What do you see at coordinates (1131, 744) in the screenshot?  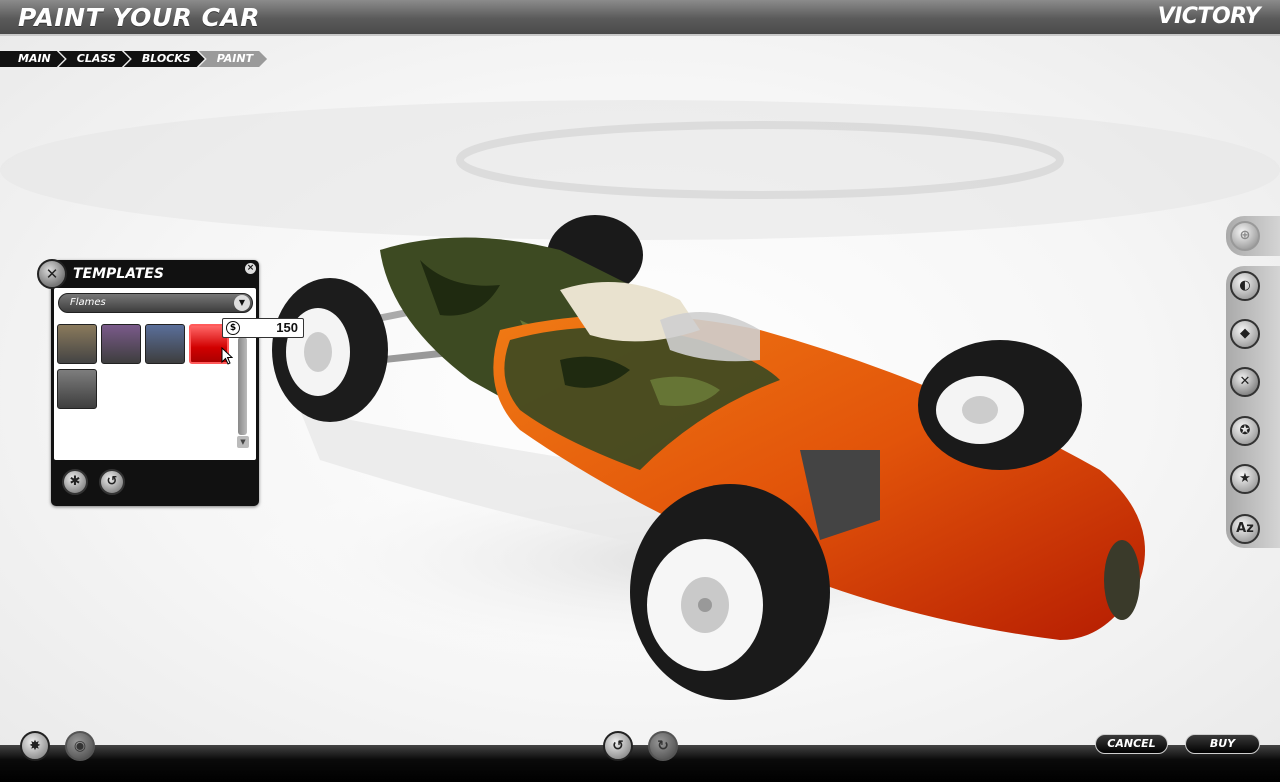 I see `cancel-button: CANCEL` at bounding box center [1131, 744].